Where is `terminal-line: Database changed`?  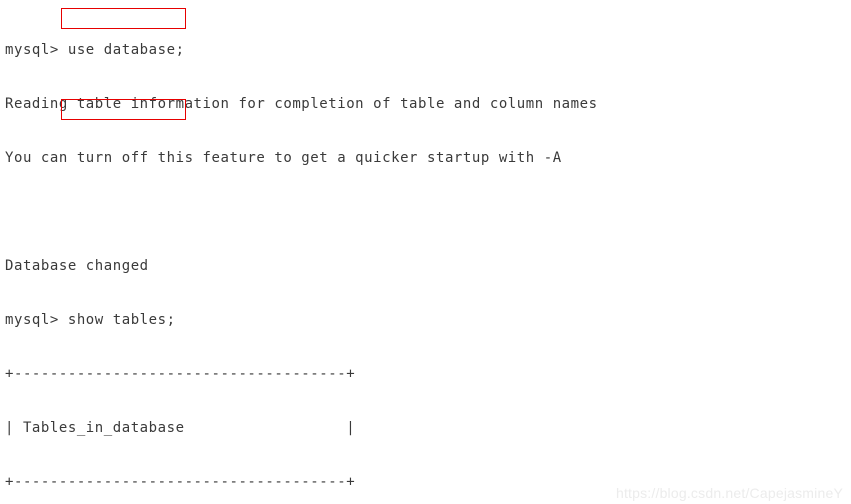 terminal-line: Database changed is located at coordinates (77, 266).